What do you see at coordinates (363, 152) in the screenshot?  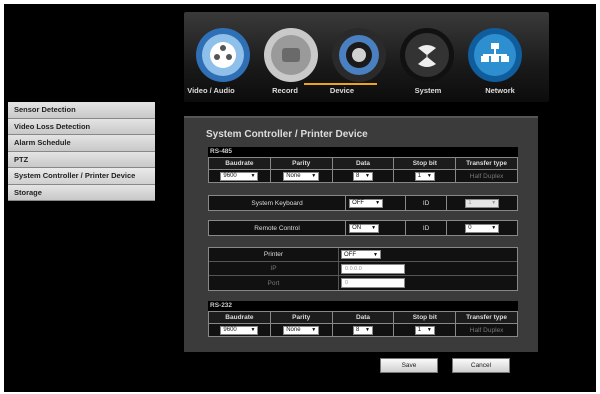 I see `rs485-title: RS-485` at bounding box center [363, 152].